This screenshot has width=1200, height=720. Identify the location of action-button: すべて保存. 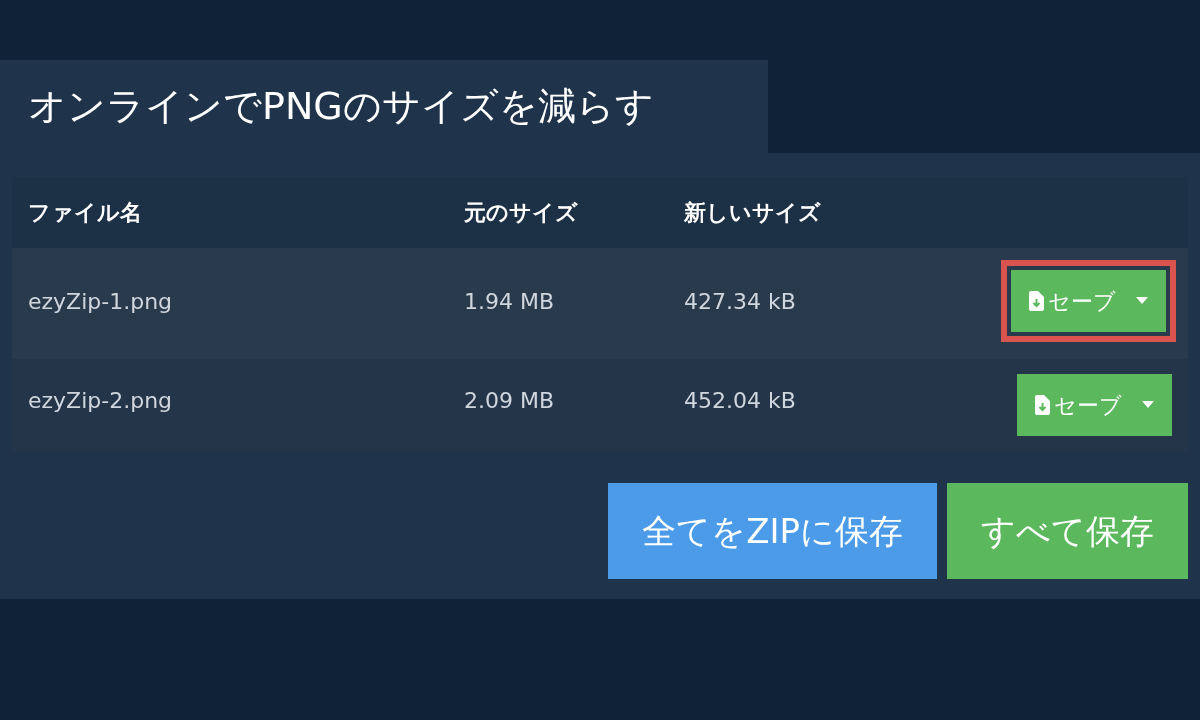
(1067, 531).